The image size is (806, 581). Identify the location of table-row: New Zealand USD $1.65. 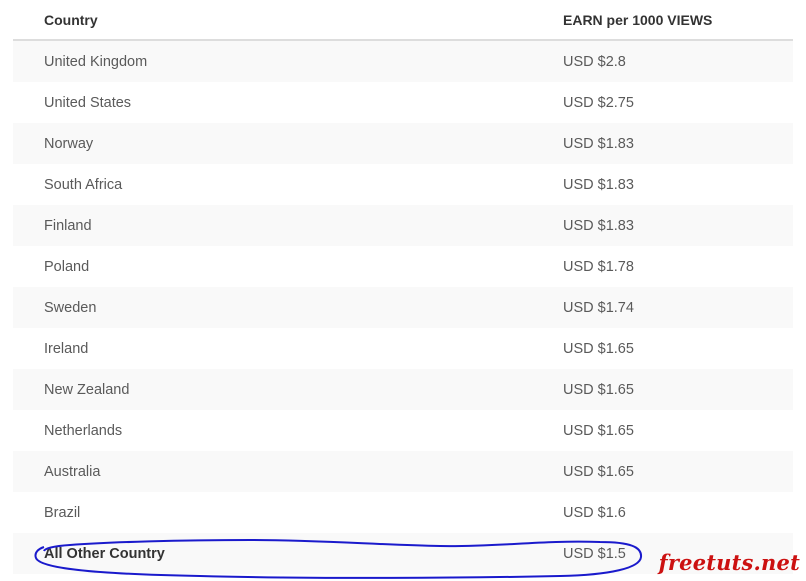
(403, 389).